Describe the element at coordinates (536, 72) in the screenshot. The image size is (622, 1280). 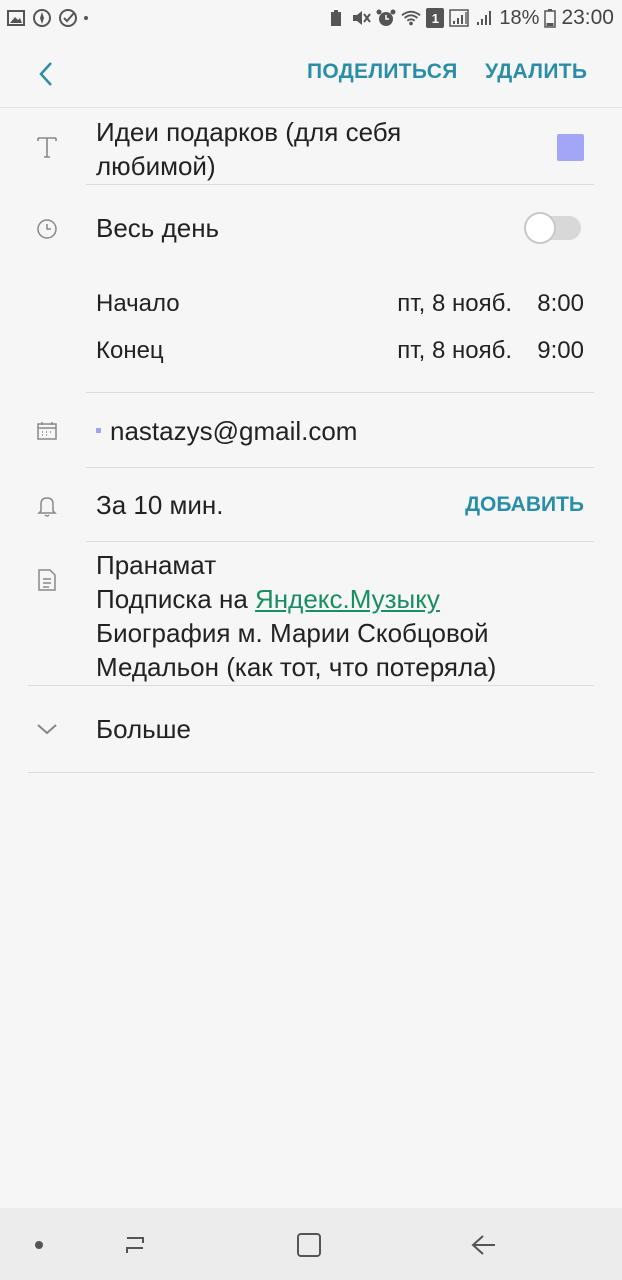
I see `delete-button: УДАЛИТЬ` at that location.